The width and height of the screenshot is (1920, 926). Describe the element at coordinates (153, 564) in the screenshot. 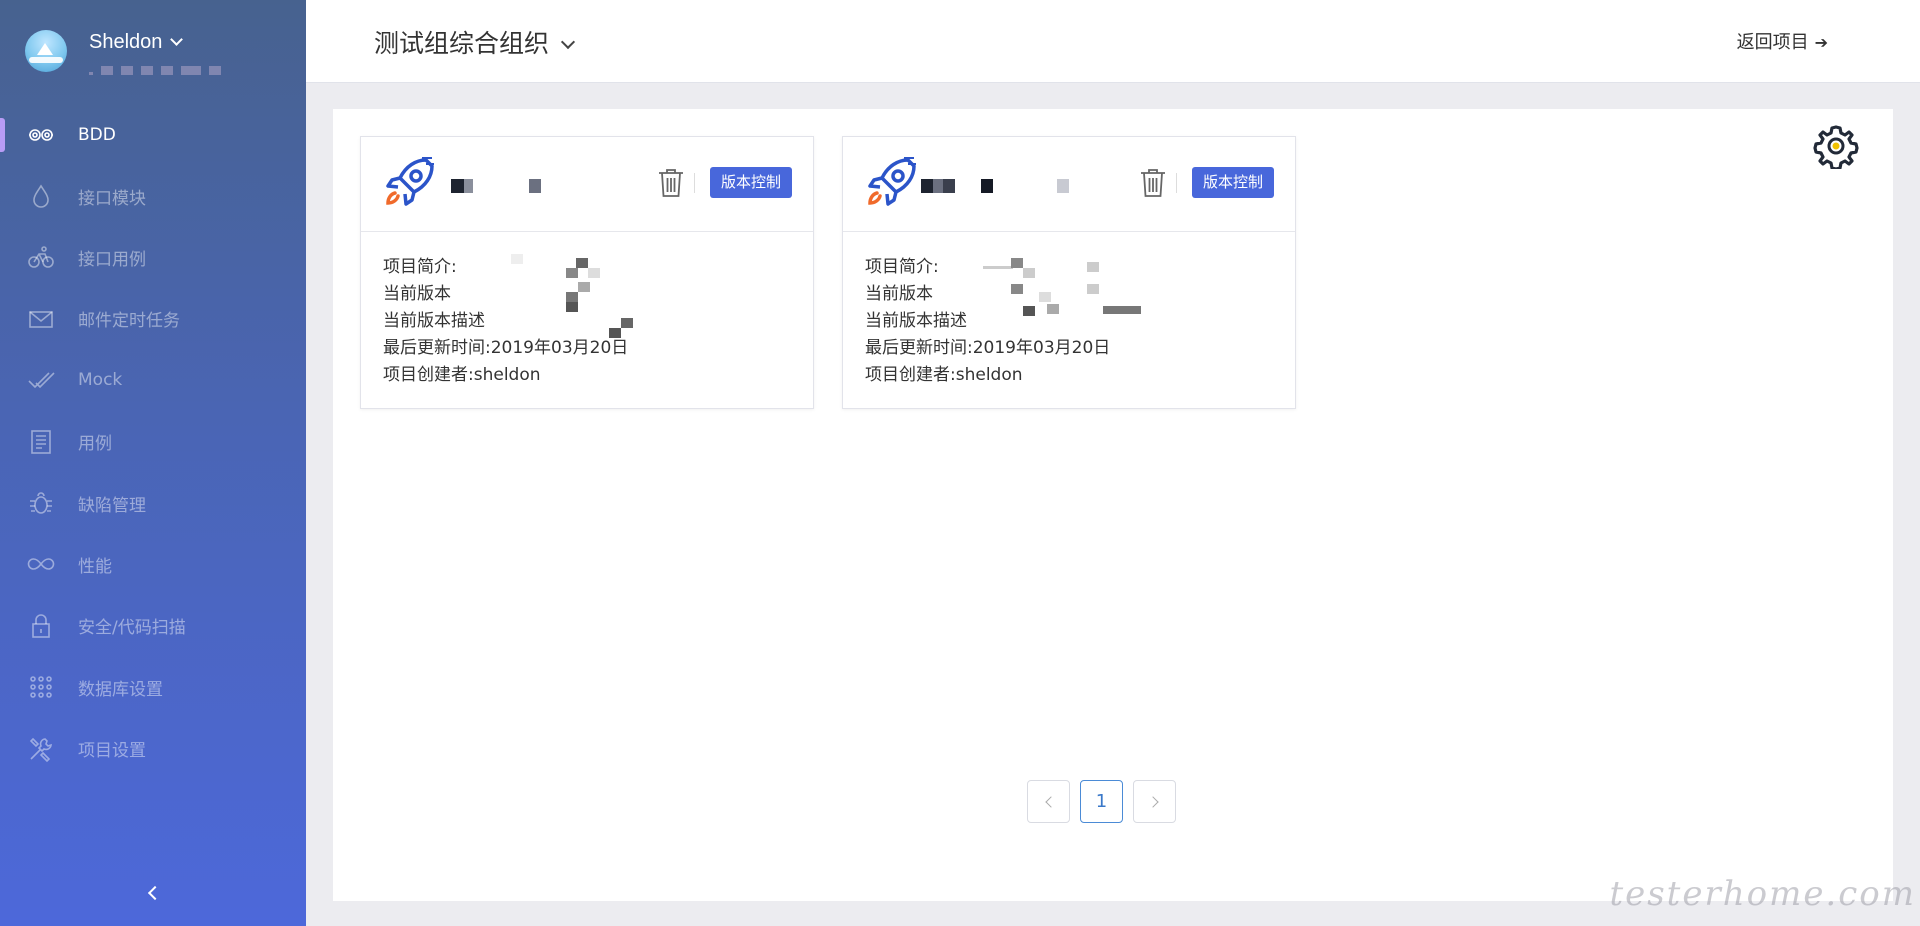

I see `sidebar-item-performance: 性能` at that location.